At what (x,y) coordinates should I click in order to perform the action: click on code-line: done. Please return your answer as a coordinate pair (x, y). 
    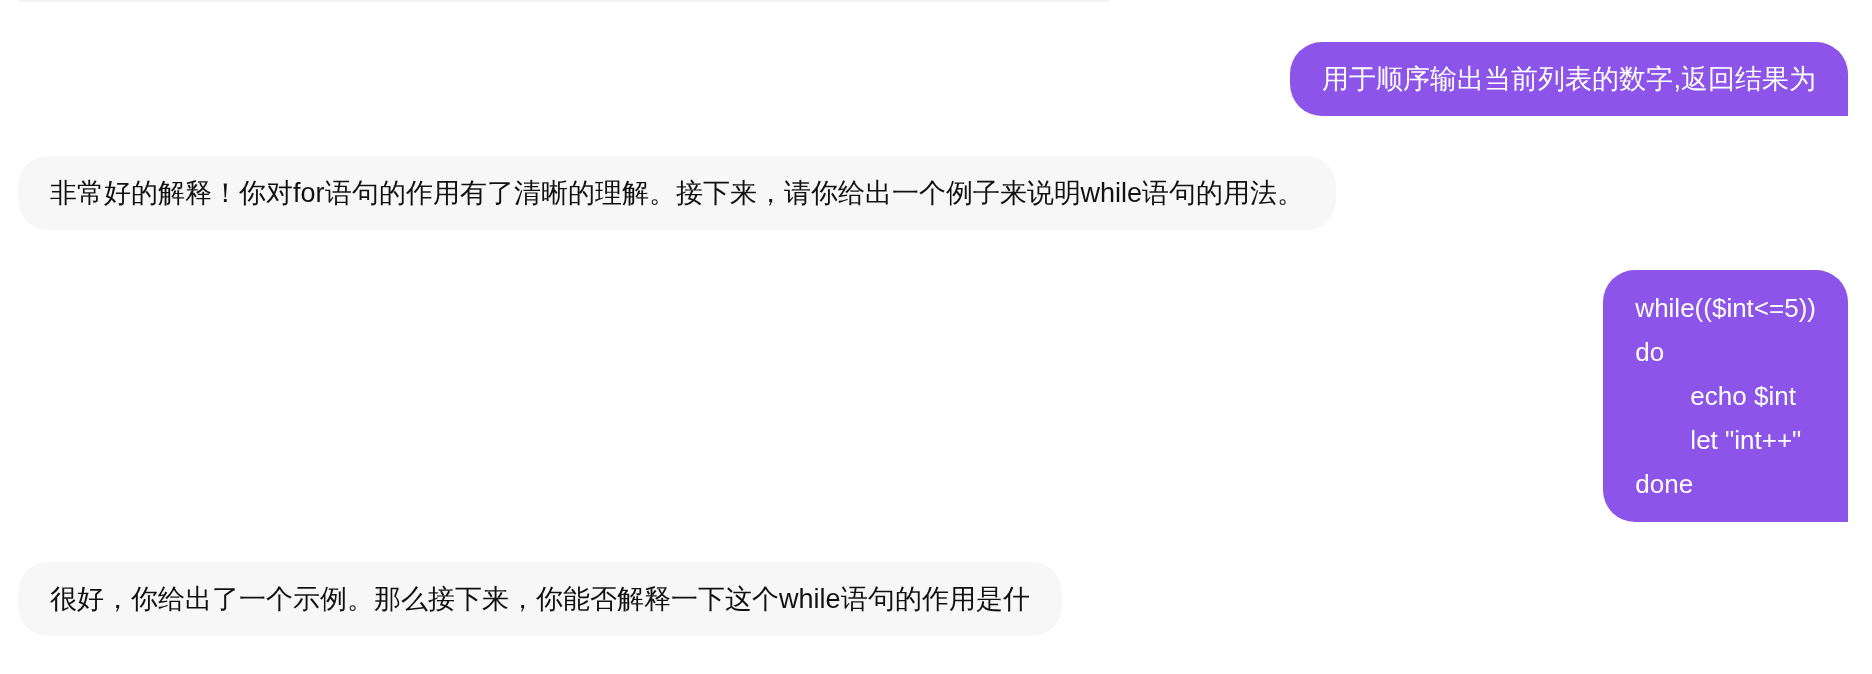
    Looking at the image, I should click on (1665, 484).